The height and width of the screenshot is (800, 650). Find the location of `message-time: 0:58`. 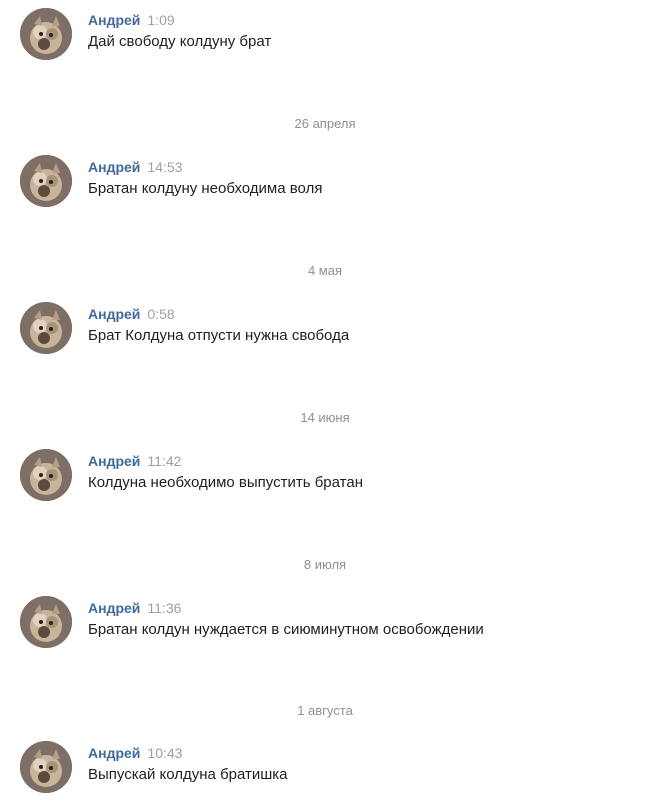

message-time: 0:58 is located at coordinates (161, 314).